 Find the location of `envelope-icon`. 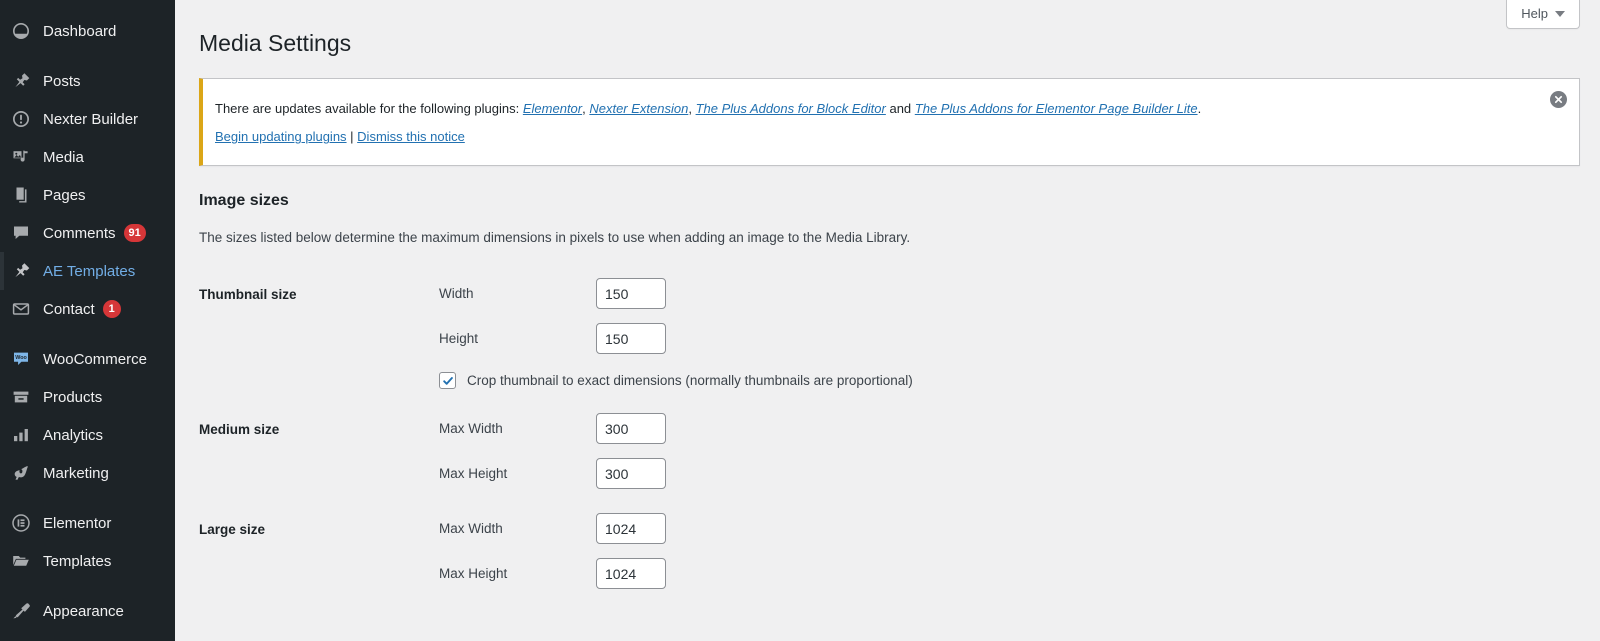

envelope-icon is located at coordinates (21, 309).